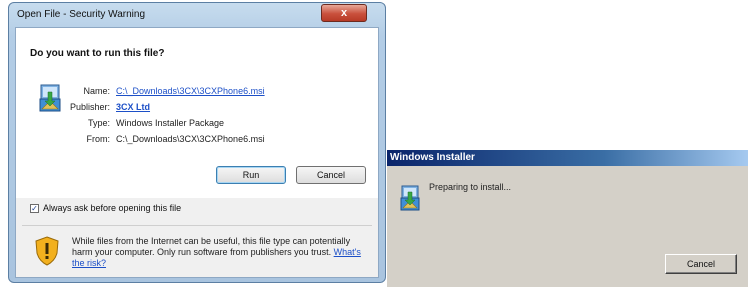  What do you see at coordinates (98, 139) in the screenshot?
I see `from-label: From:` at bounding box center [98, 139].